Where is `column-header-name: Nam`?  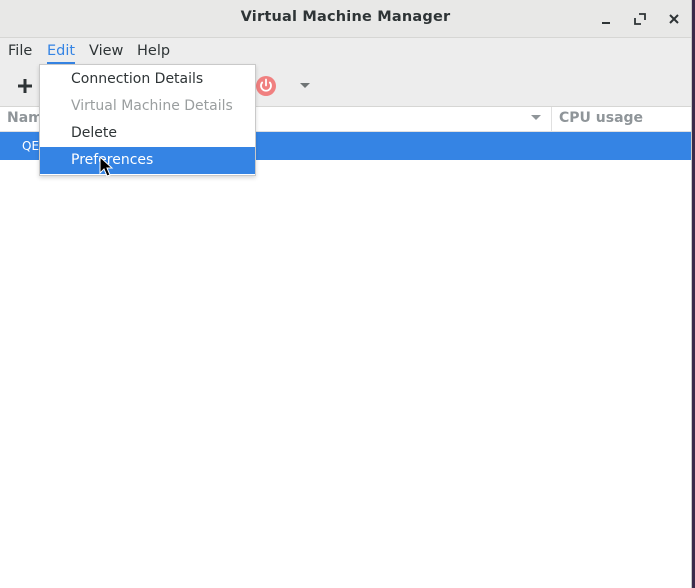
column-header-name: Nam is located at coordinates (25, 118).